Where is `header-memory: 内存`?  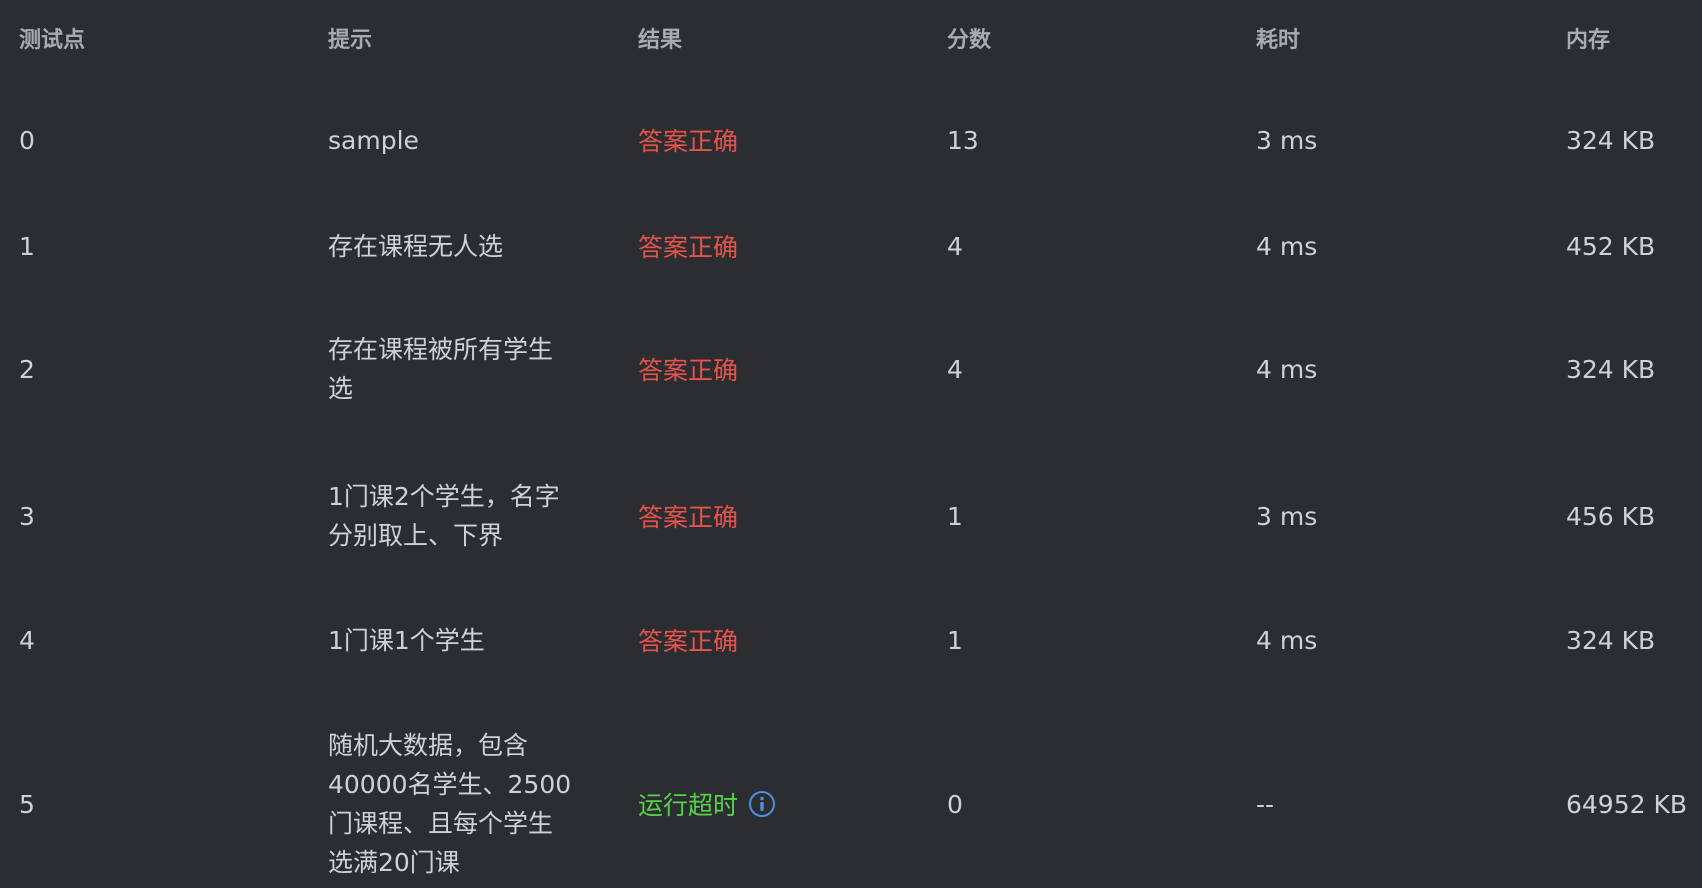
header-memory: 内存 is located at coordinates (1588, 40).